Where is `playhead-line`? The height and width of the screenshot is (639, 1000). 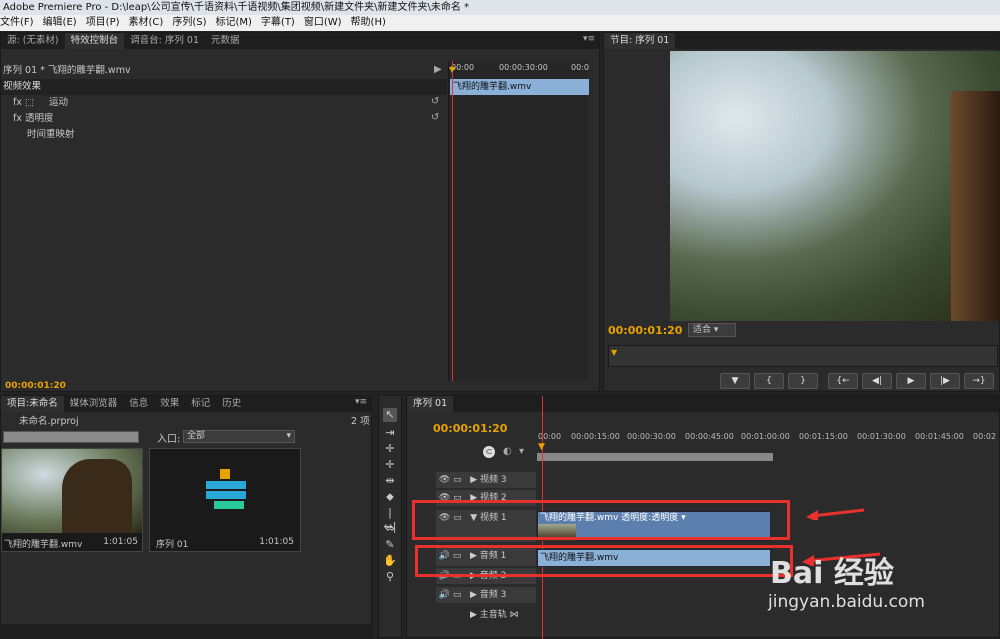 playhead-line is located at coordinates (452, 221).